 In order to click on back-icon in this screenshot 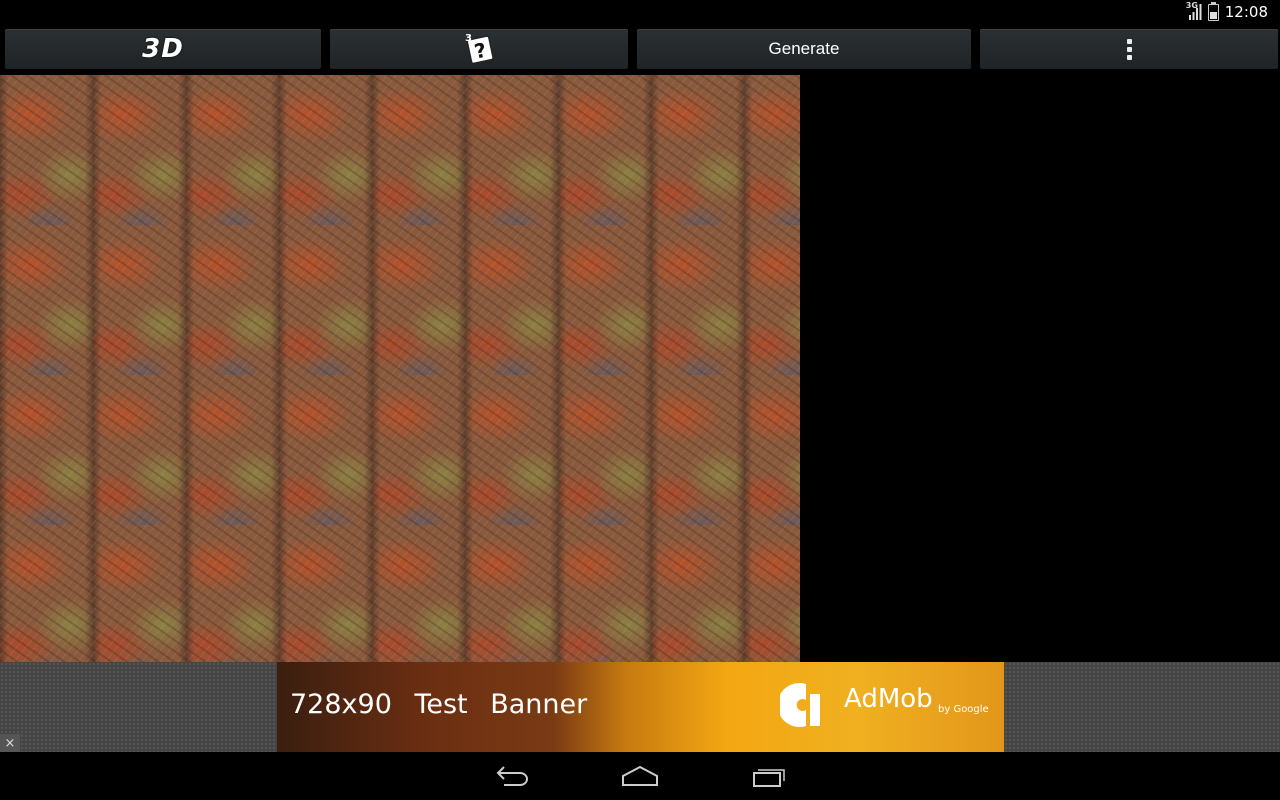, I will do `click(512, 776)`.